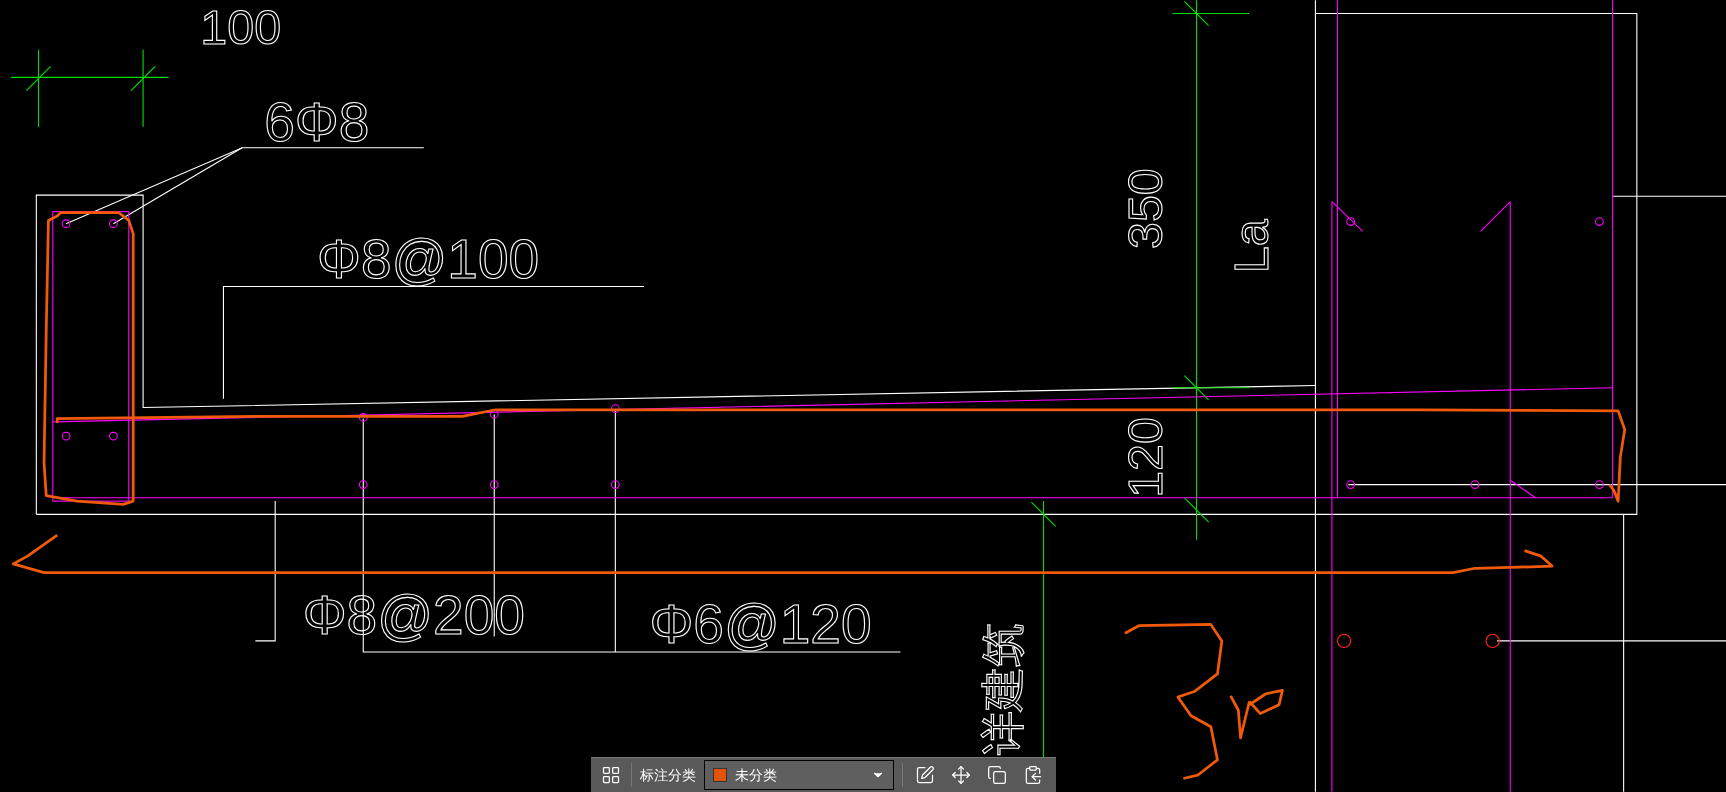 The image size is (1726, 792). Describe the element at coordinates (1145, 209) in the screenshot. I see `dimension-label: 350` at that location.